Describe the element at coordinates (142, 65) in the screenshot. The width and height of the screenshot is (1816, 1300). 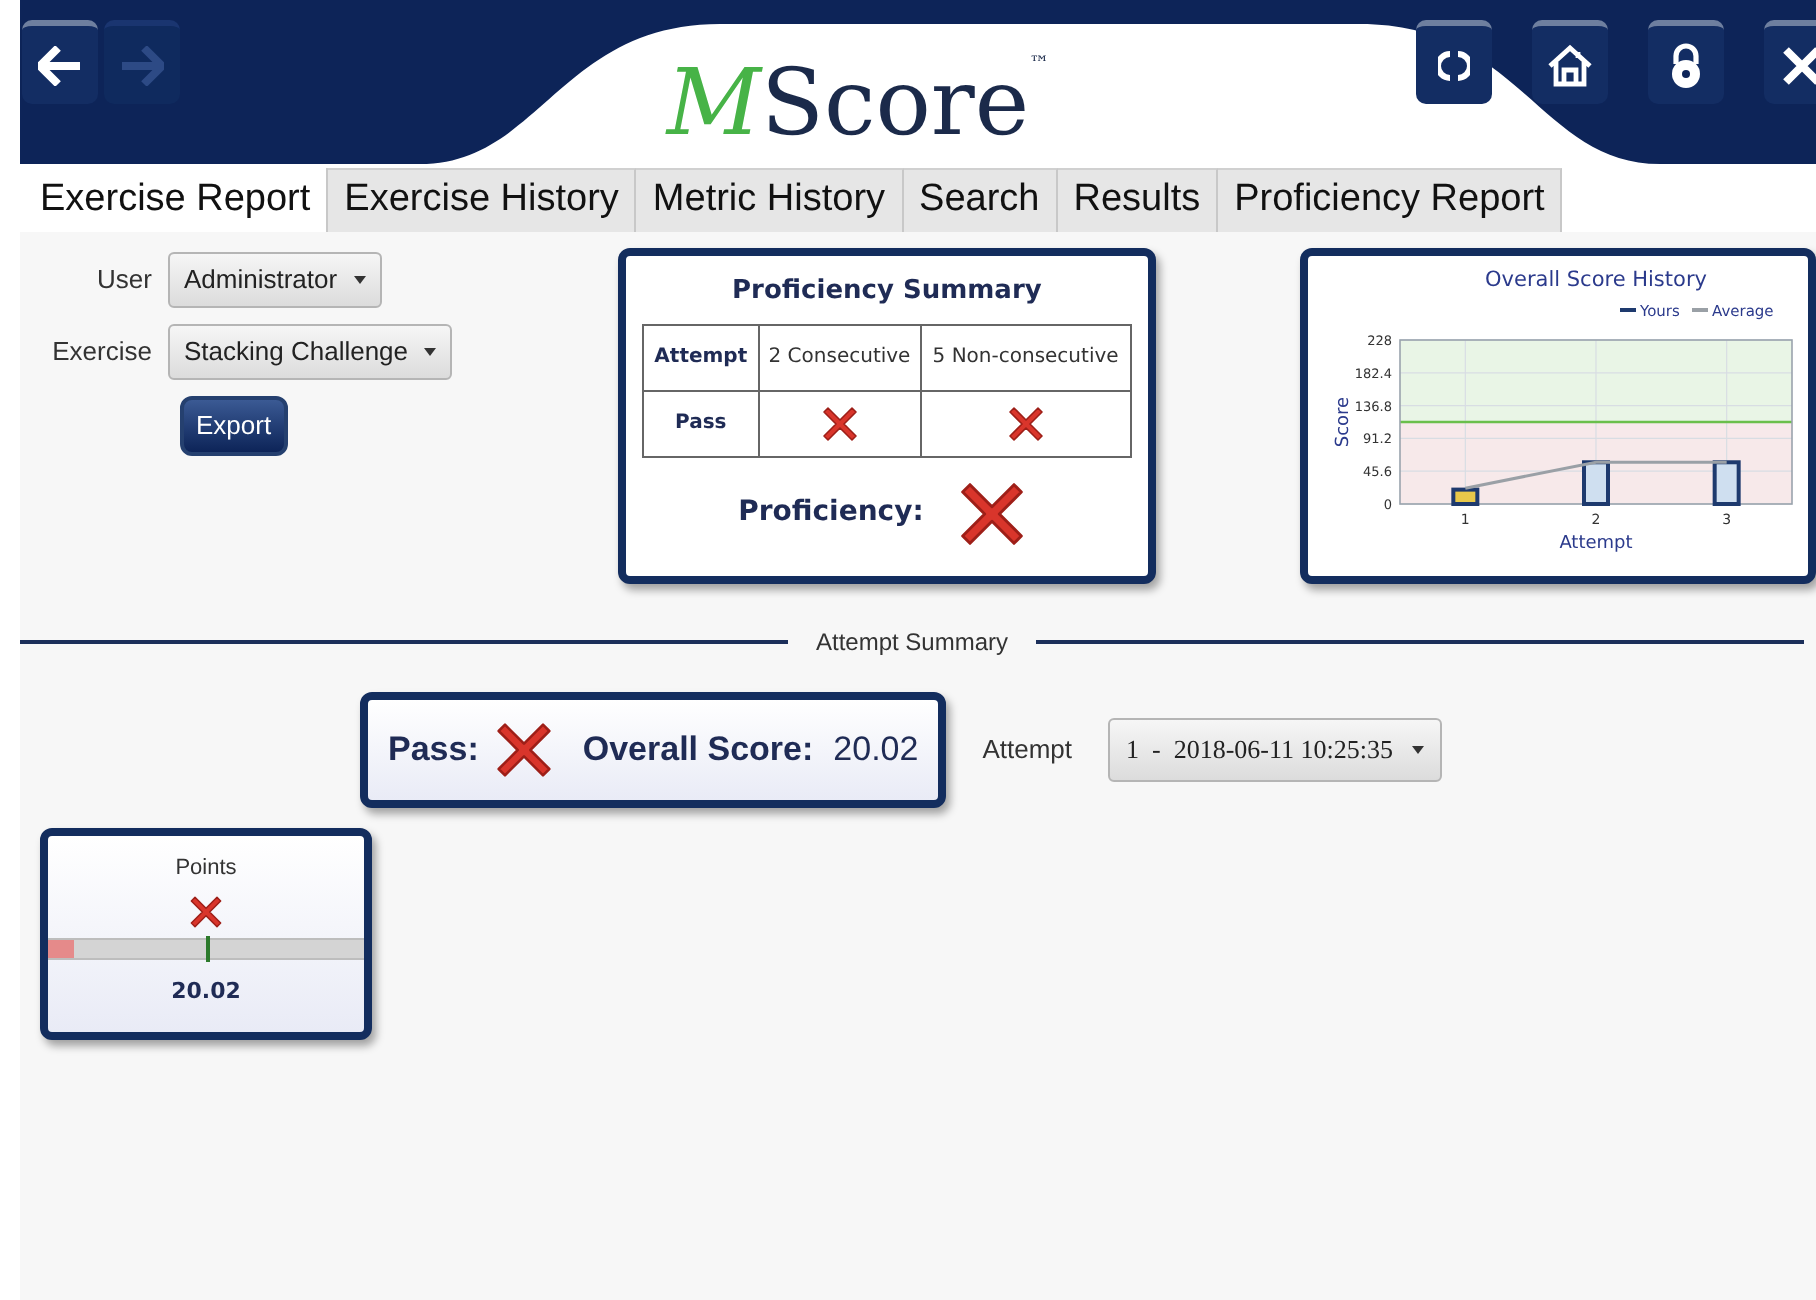
I see `arrow-right-icon` at that location.